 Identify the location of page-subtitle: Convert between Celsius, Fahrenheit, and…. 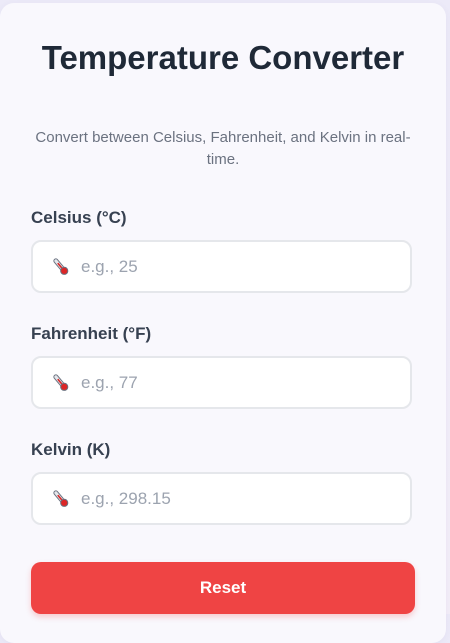
(223, 148).